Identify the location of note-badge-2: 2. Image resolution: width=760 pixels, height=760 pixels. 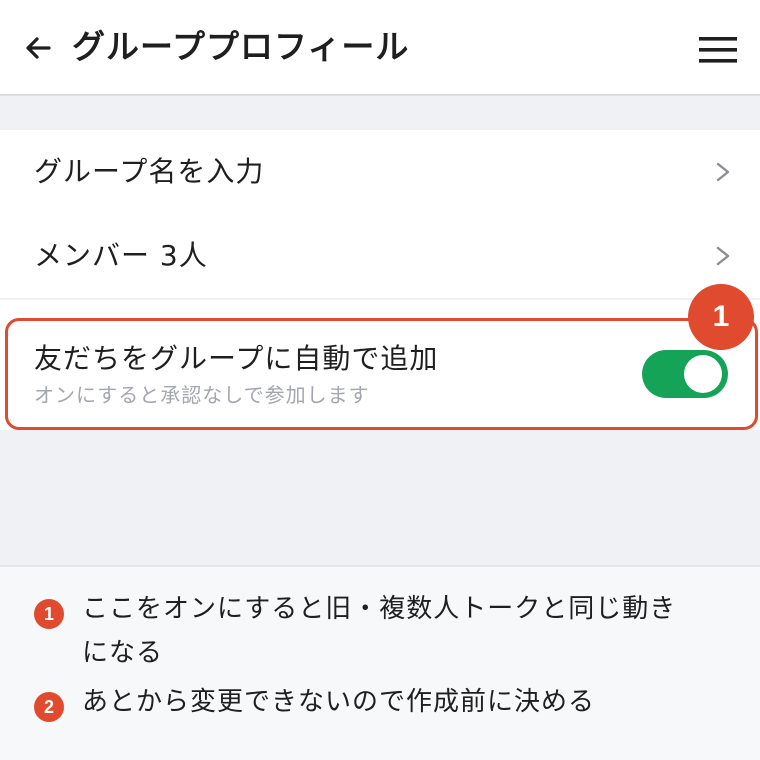
(49, 707).